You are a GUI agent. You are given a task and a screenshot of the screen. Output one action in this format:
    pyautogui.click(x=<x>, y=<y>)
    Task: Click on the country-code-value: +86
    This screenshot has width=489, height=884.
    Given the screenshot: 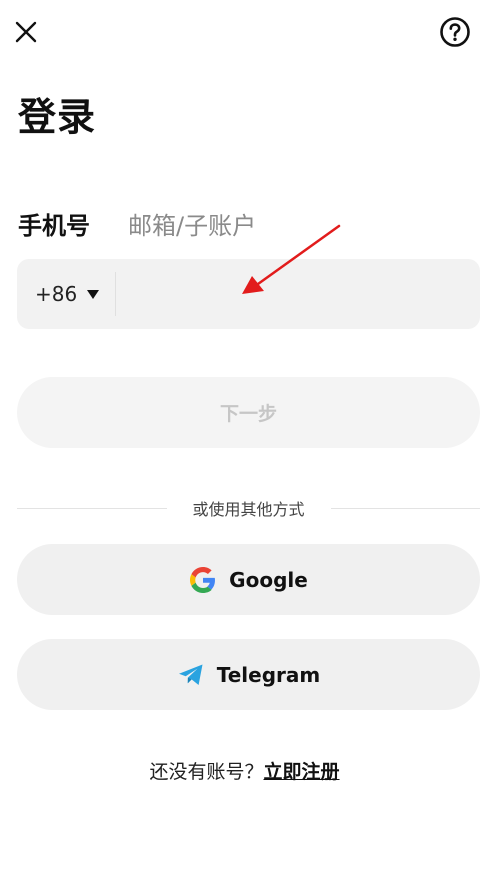 What is the action you would take?
    pyautogui.click(x=56, y=294)
    